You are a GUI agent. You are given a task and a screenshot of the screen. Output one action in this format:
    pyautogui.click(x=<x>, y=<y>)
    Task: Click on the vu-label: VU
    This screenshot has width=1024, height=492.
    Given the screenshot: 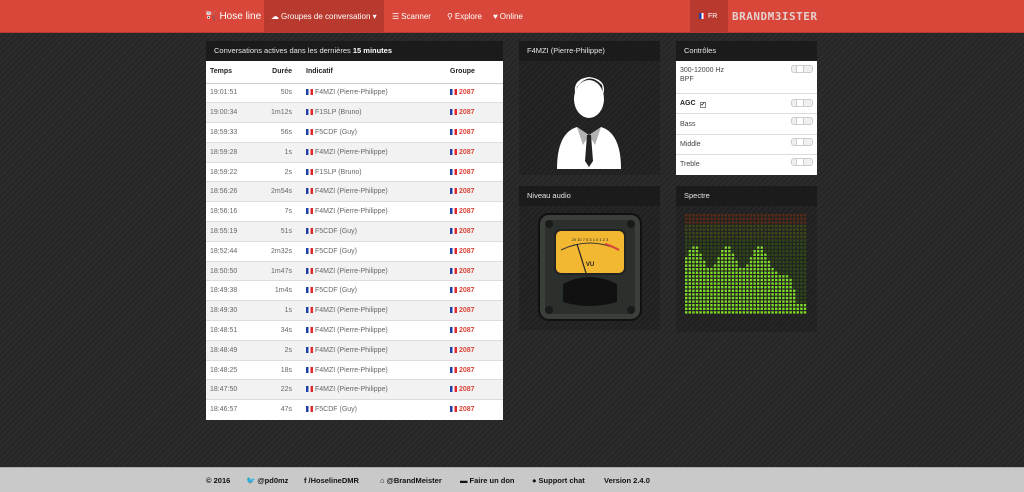 What is the action you would take?
    pyautogui.click(x=590, y=265)
    